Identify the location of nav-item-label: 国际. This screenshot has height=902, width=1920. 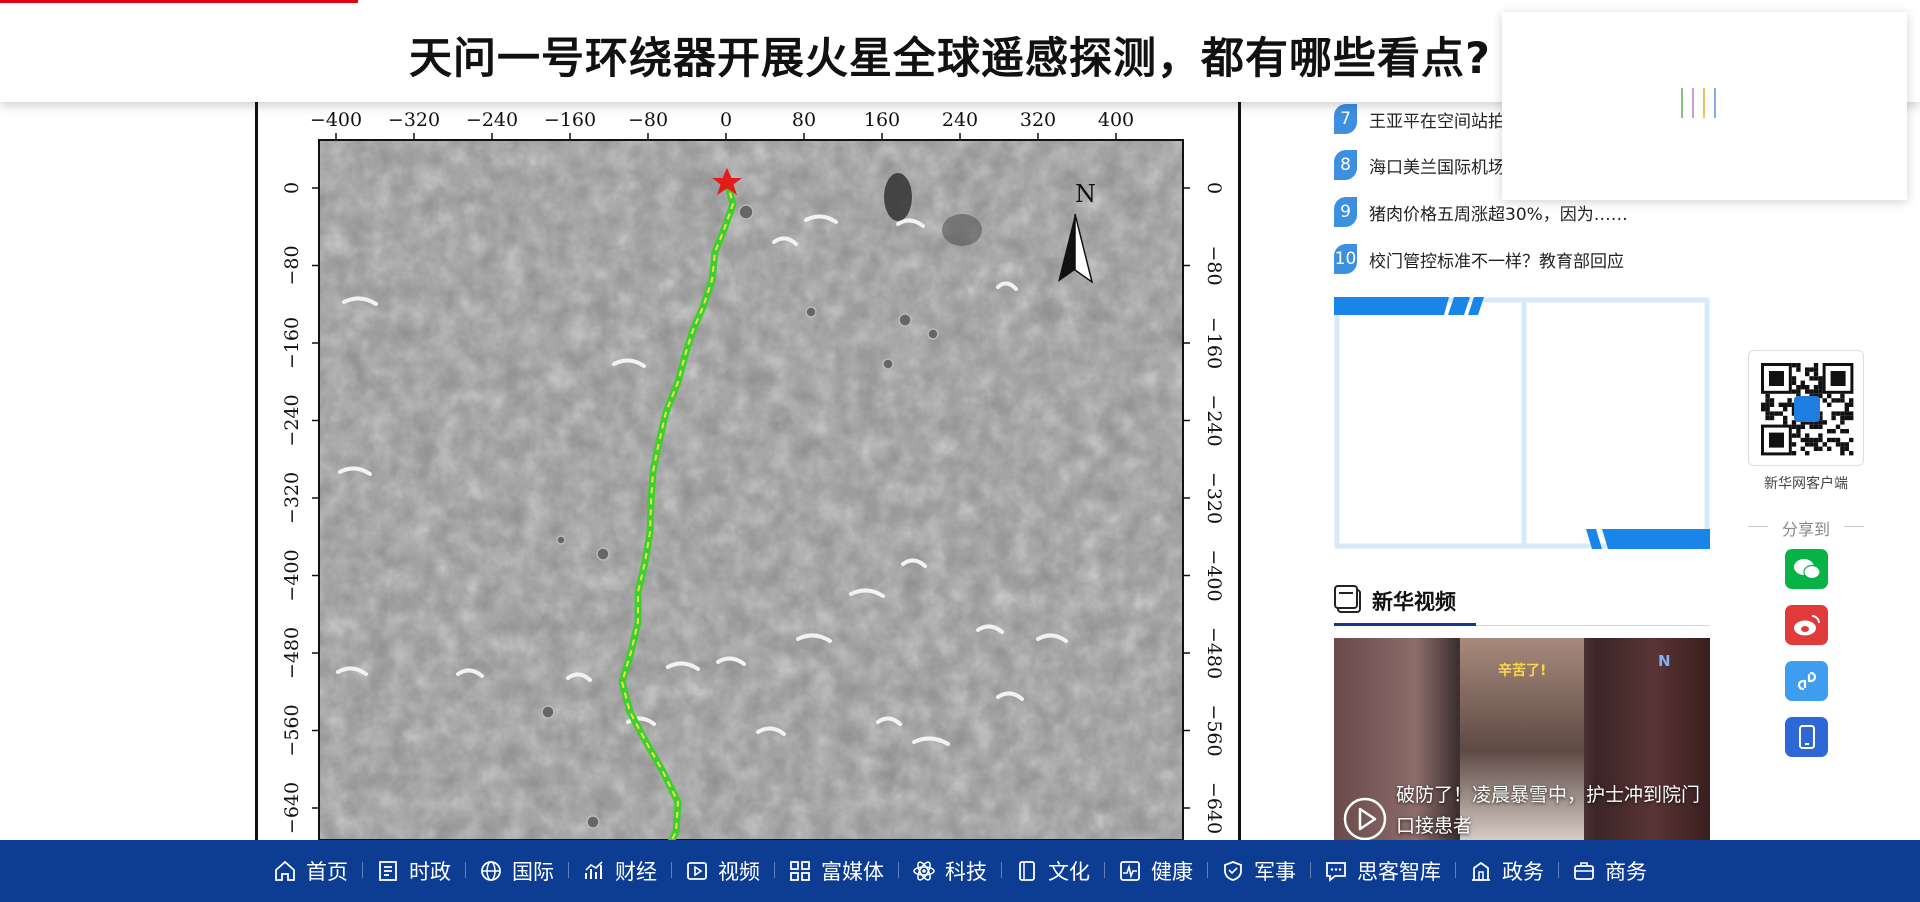
(533, 872).